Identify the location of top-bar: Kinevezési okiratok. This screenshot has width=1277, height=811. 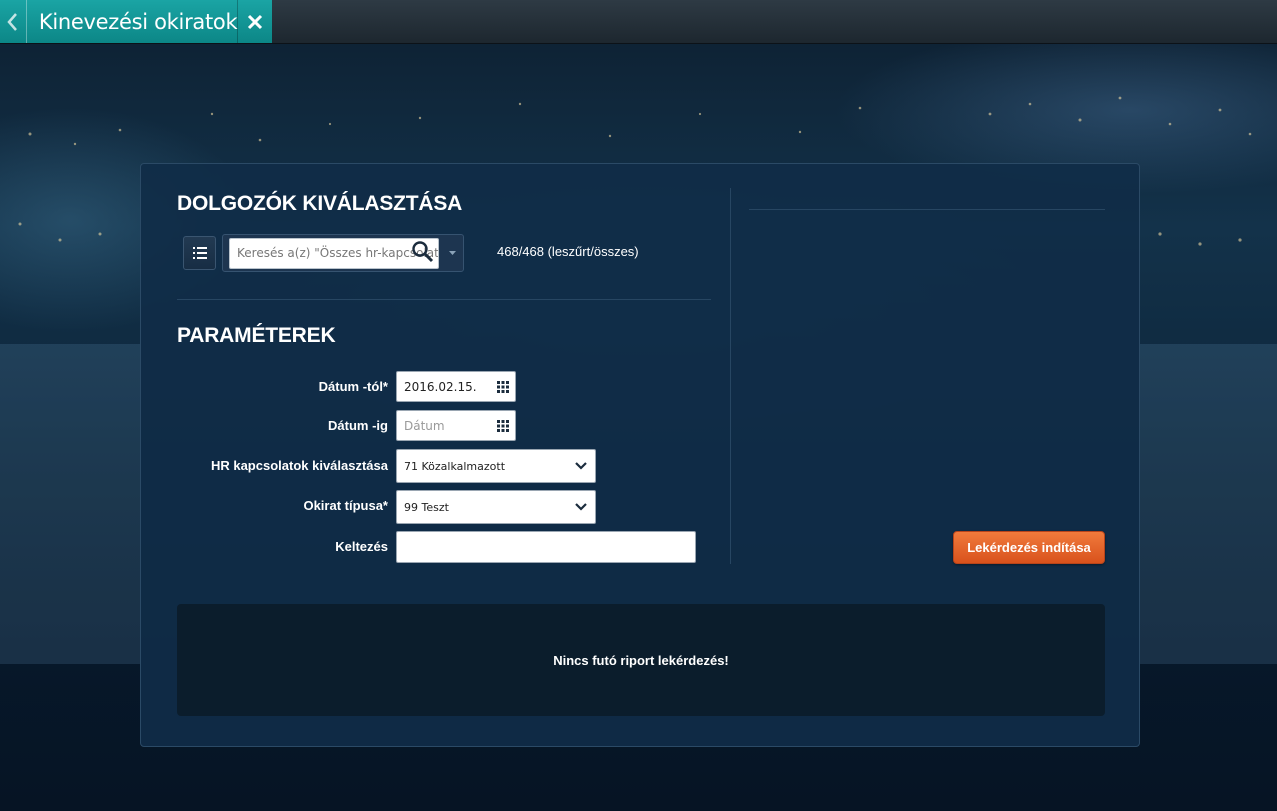
(638, 22).